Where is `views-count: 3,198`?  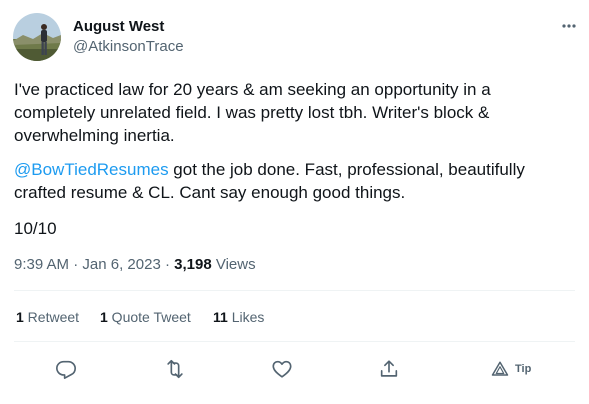
views-count: 3,198 is located at coordinates (193, 264).